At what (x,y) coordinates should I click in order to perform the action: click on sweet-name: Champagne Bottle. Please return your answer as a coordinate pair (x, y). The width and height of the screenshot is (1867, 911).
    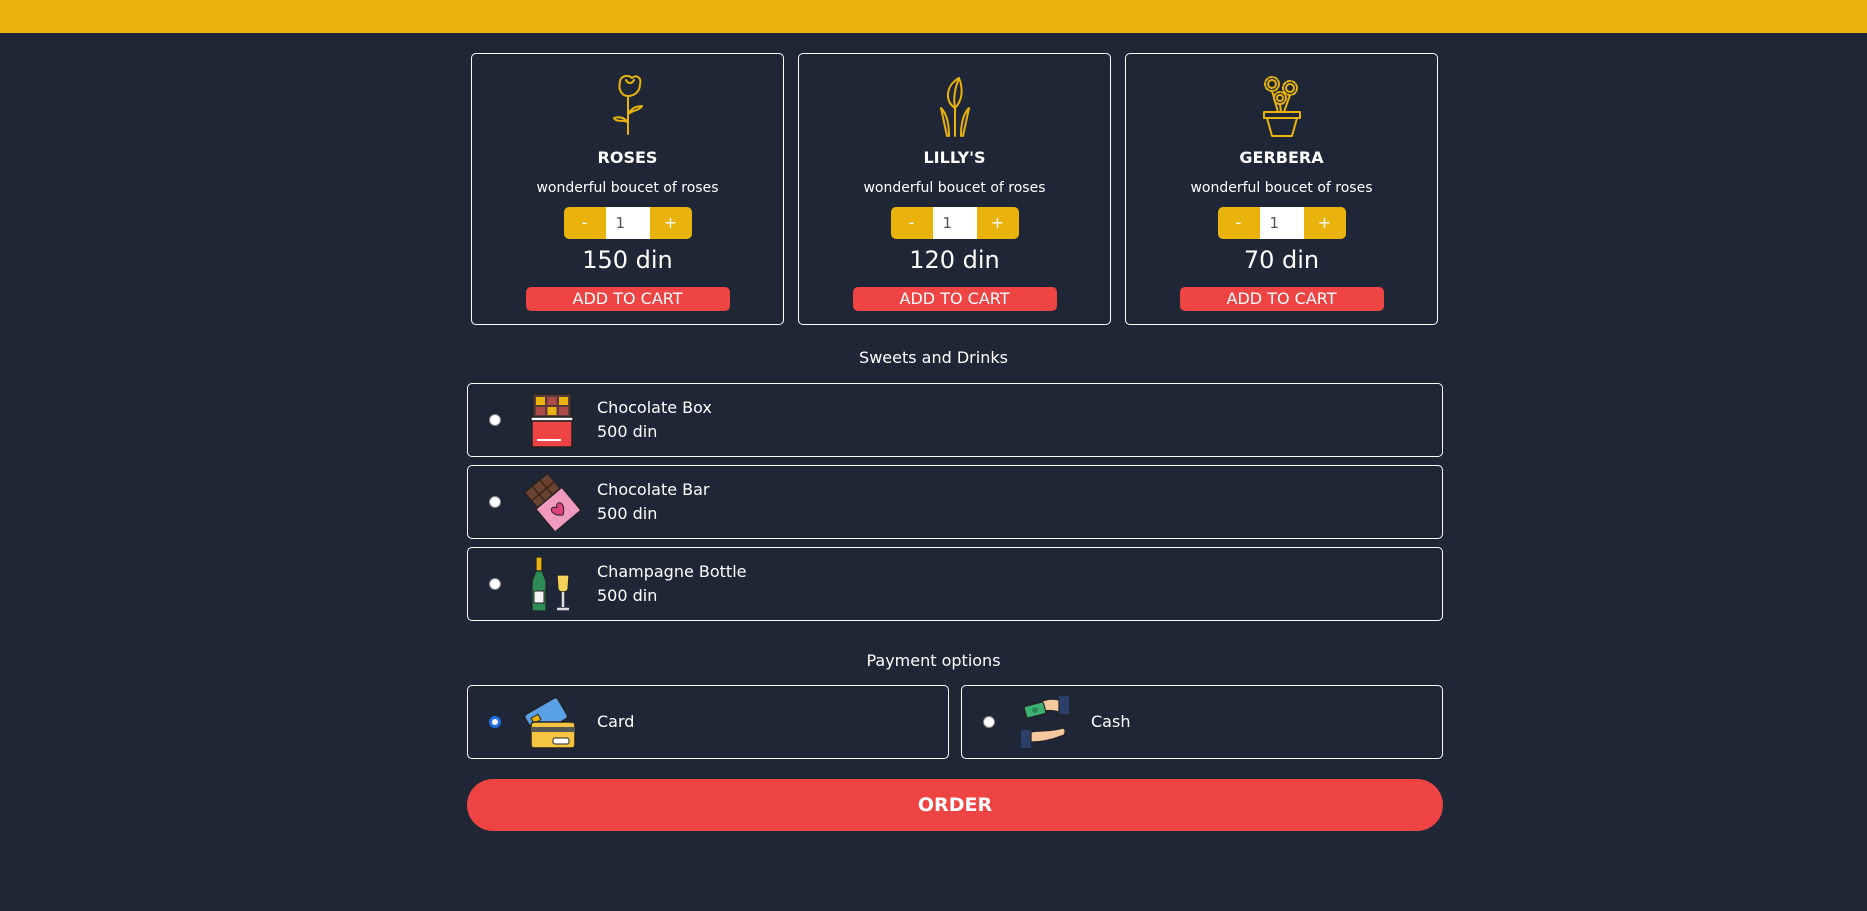
    Looking at the image, I should click on (672, 571).